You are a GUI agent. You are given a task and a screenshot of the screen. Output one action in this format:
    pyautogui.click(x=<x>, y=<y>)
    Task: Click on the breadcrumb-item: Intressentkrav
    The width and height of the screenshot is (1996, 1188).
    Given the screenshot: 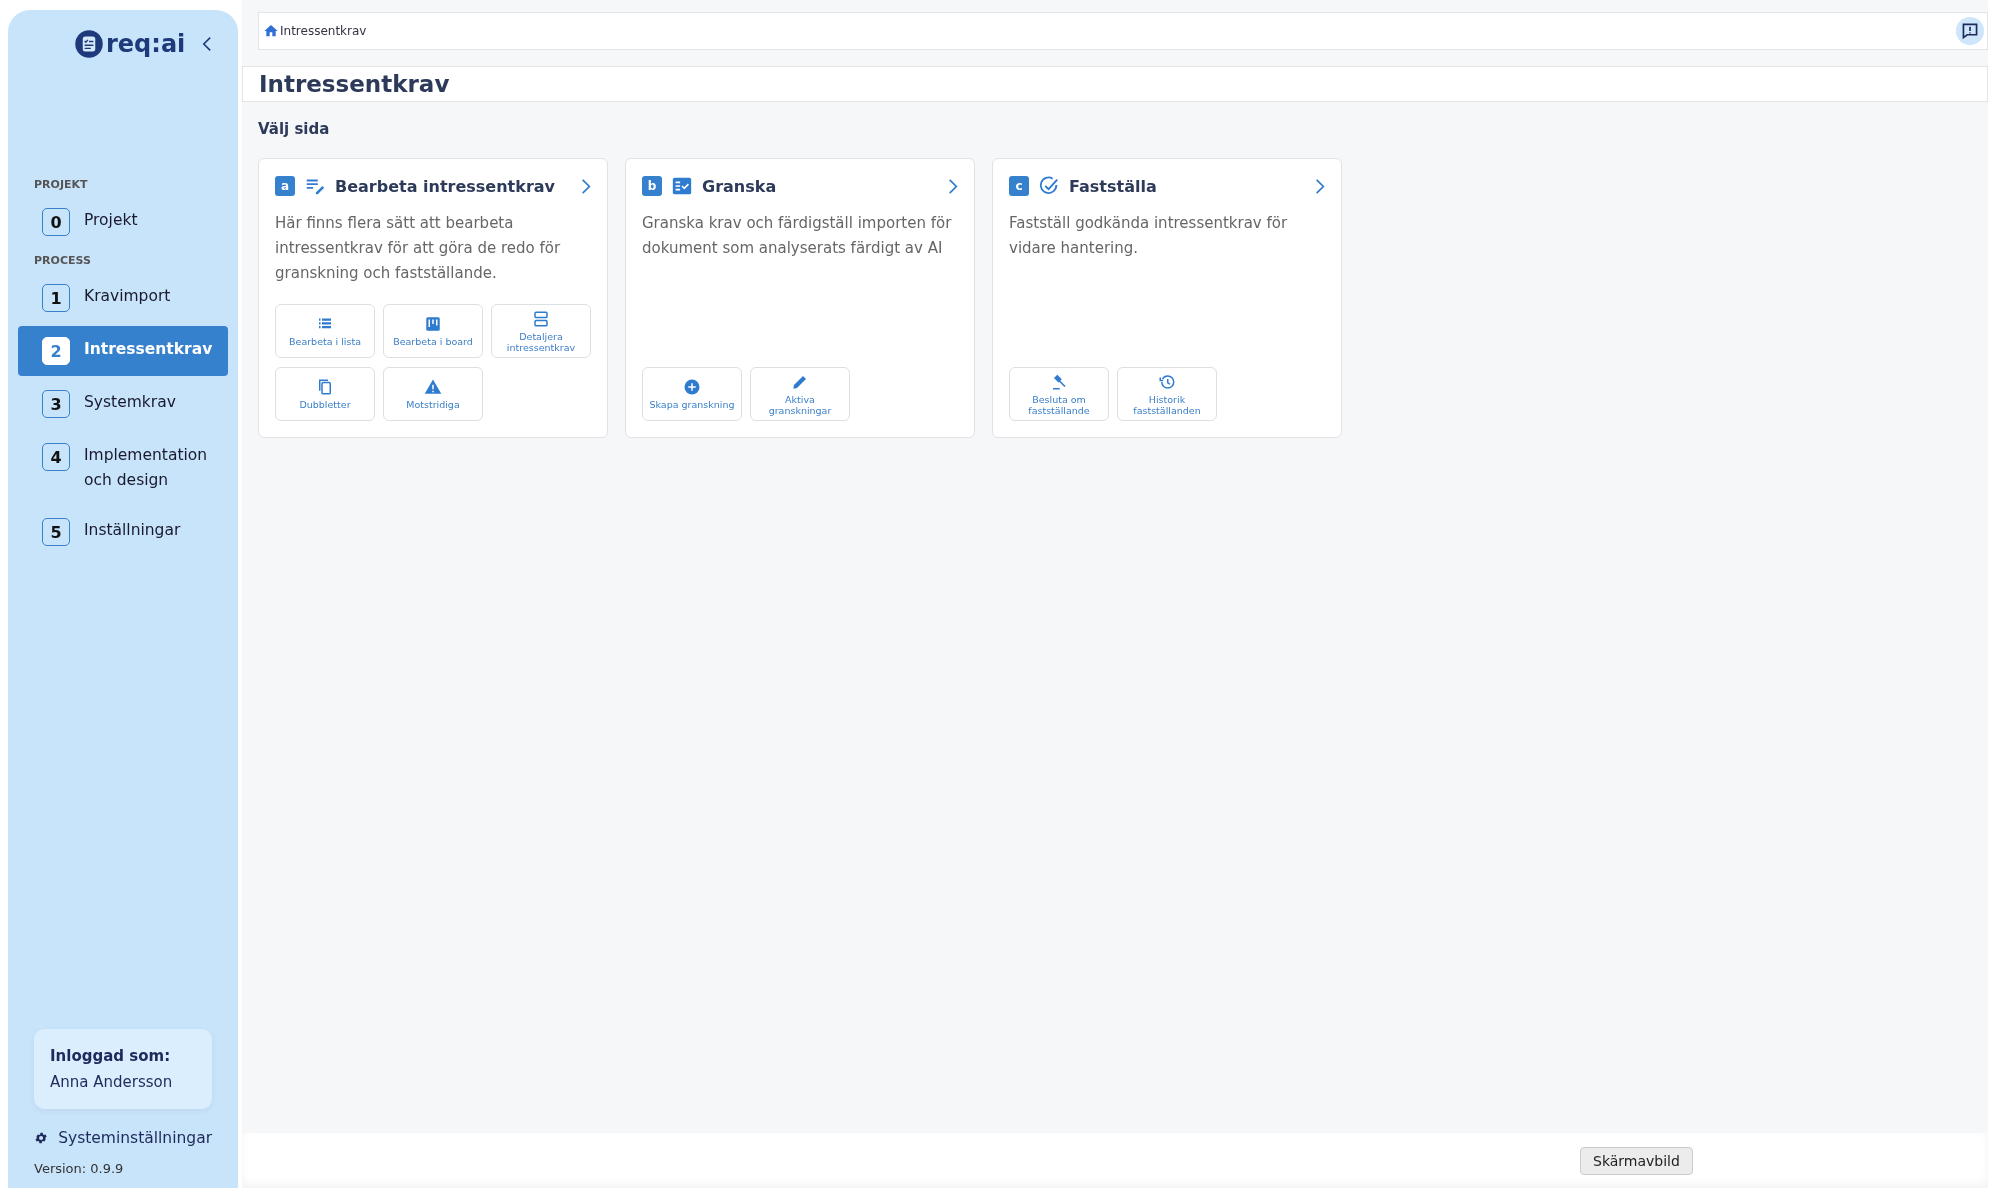 What is the action you would take?
    pyautogui.click(x=323, y=31)
    